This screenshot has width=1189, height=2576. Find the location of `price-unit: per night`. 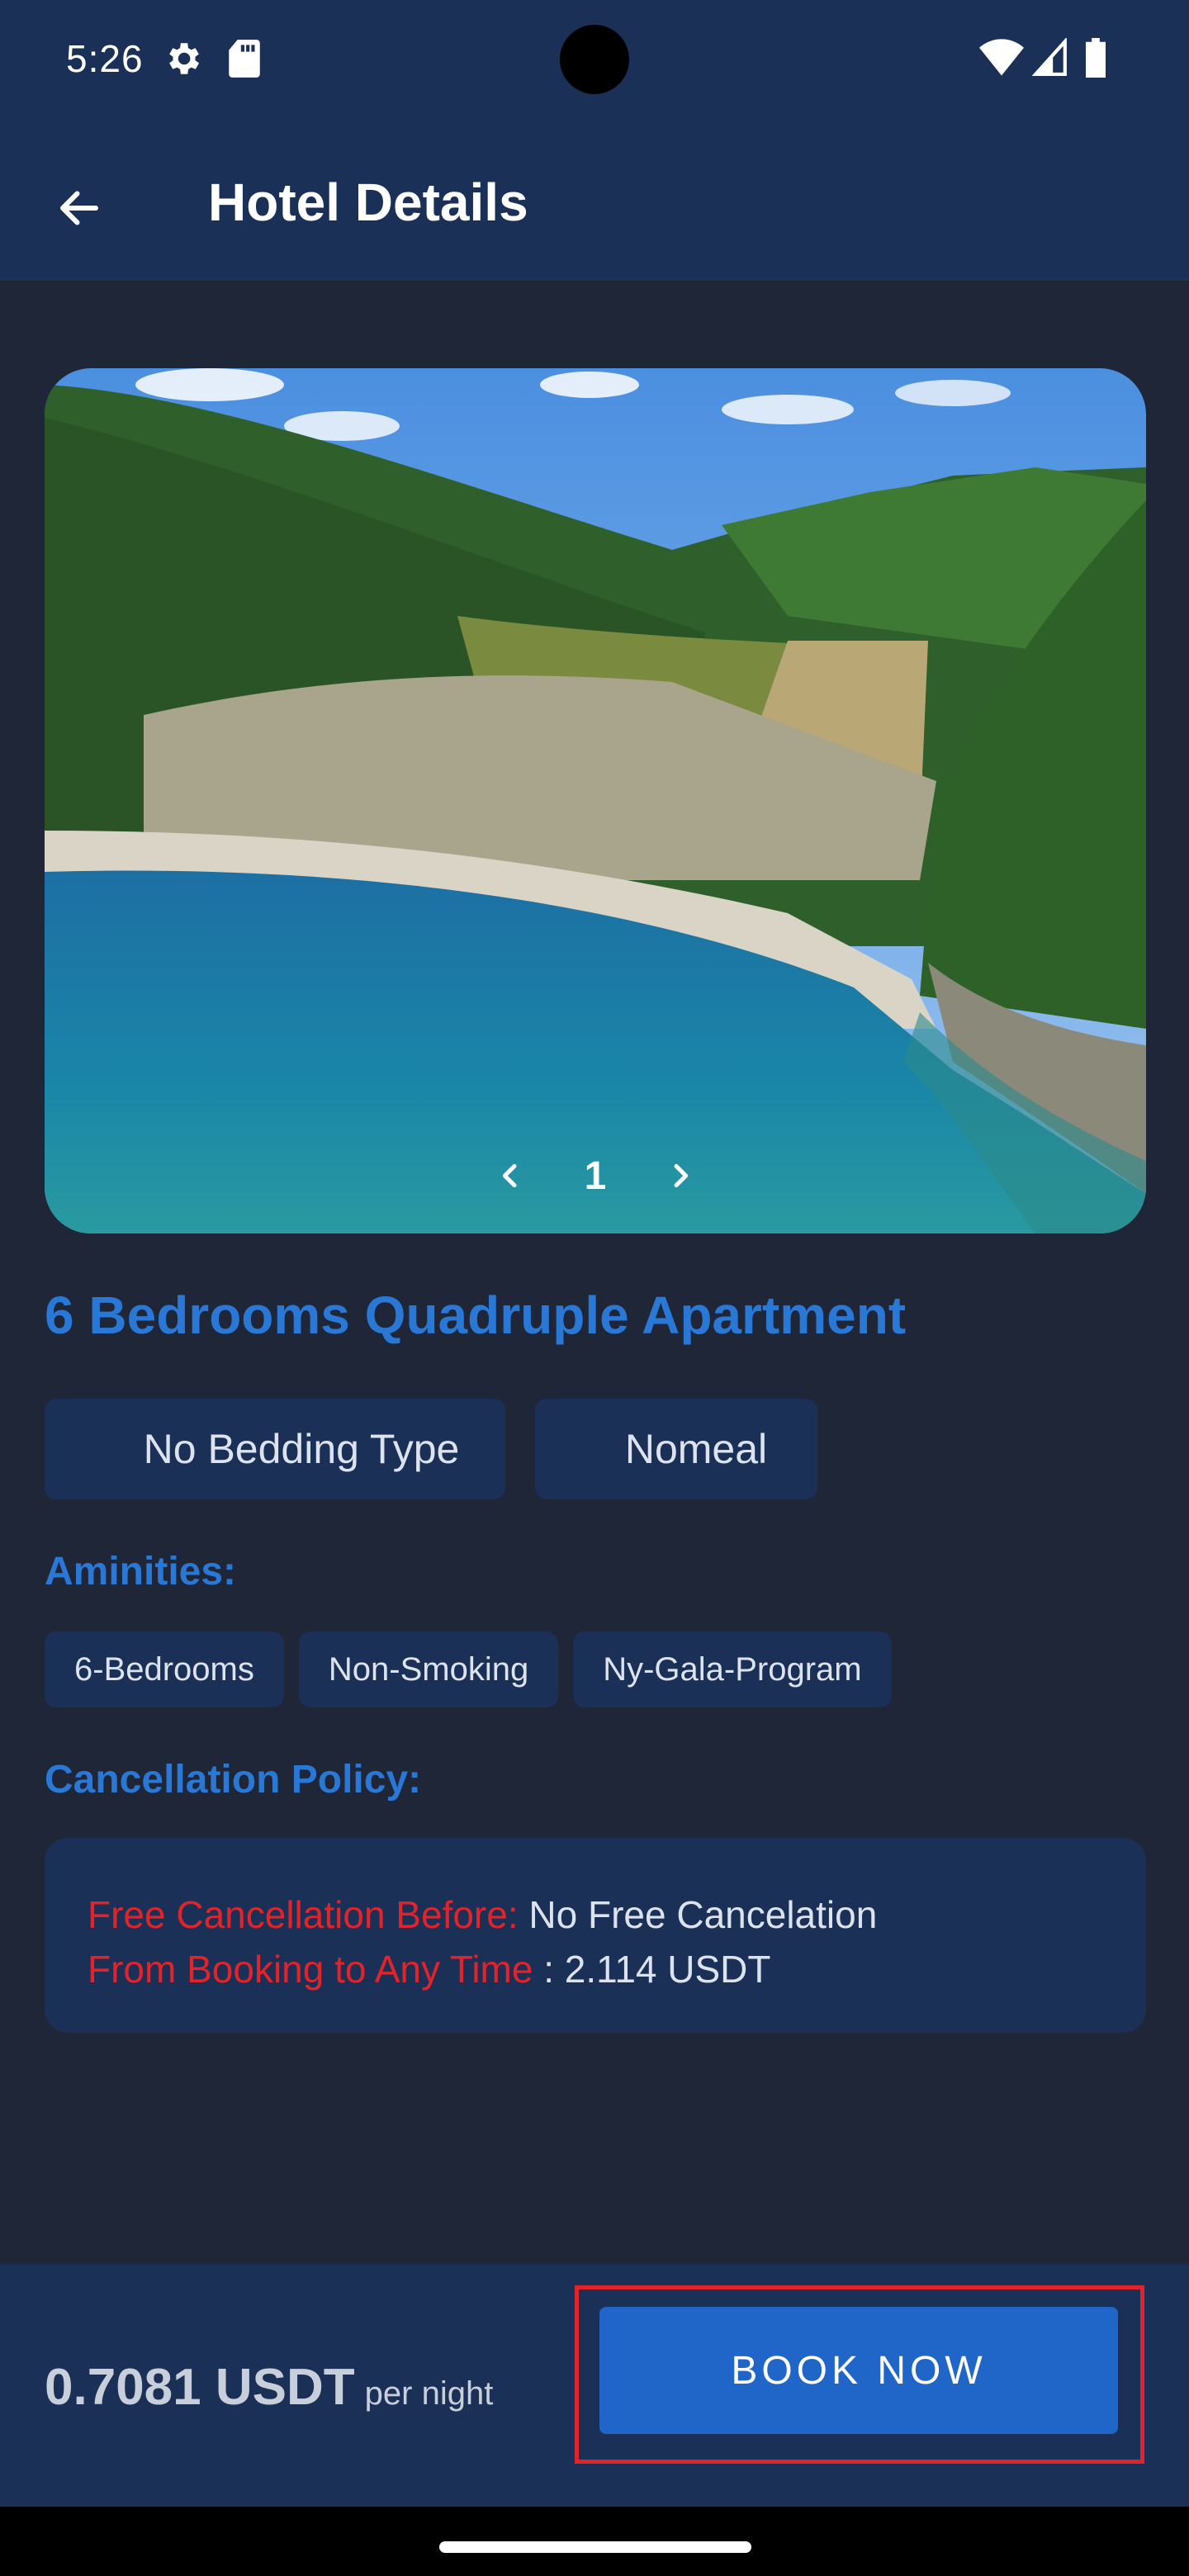

price-unit: per night is located at coordinates (429, 2393).